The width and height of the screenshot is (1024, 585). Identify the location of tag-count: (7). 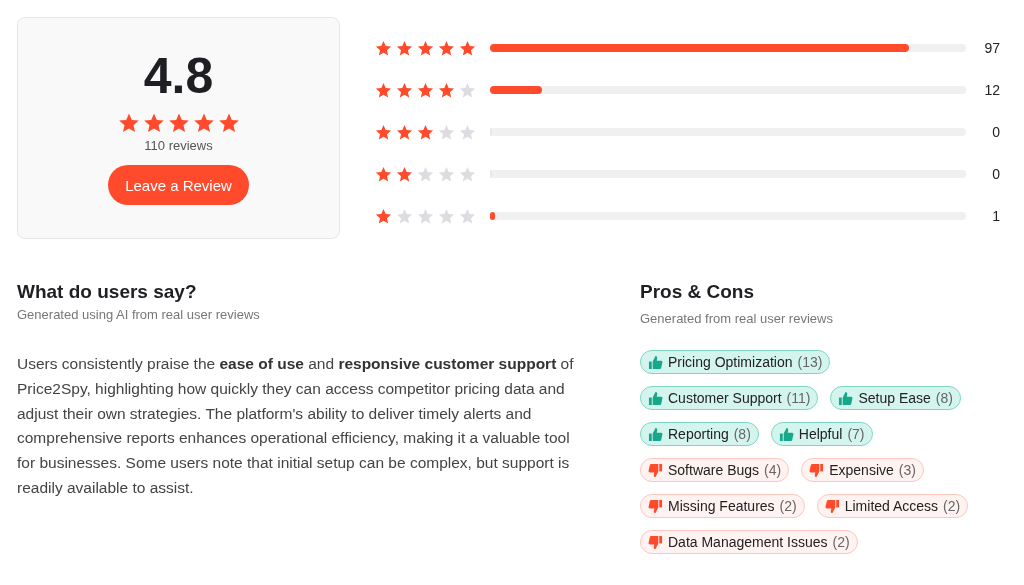
(856, 434).